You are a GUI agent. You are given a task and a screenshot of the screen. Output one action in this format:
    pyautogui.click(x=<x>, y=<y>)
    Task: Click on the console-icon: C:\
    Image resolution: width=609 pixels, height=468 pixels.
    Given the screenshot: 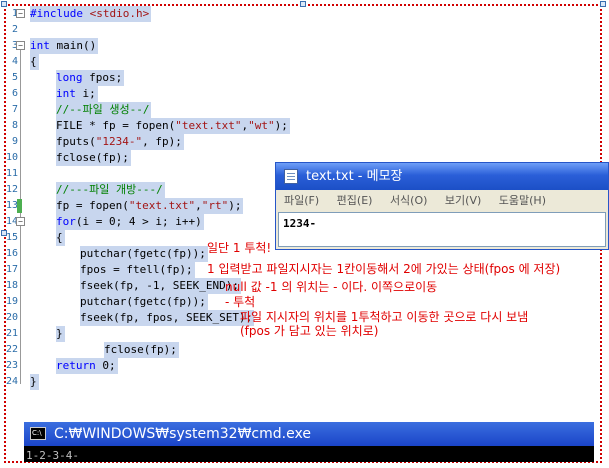 What is the action you would take?
    pyautogui.click(x=38, y=433)
    